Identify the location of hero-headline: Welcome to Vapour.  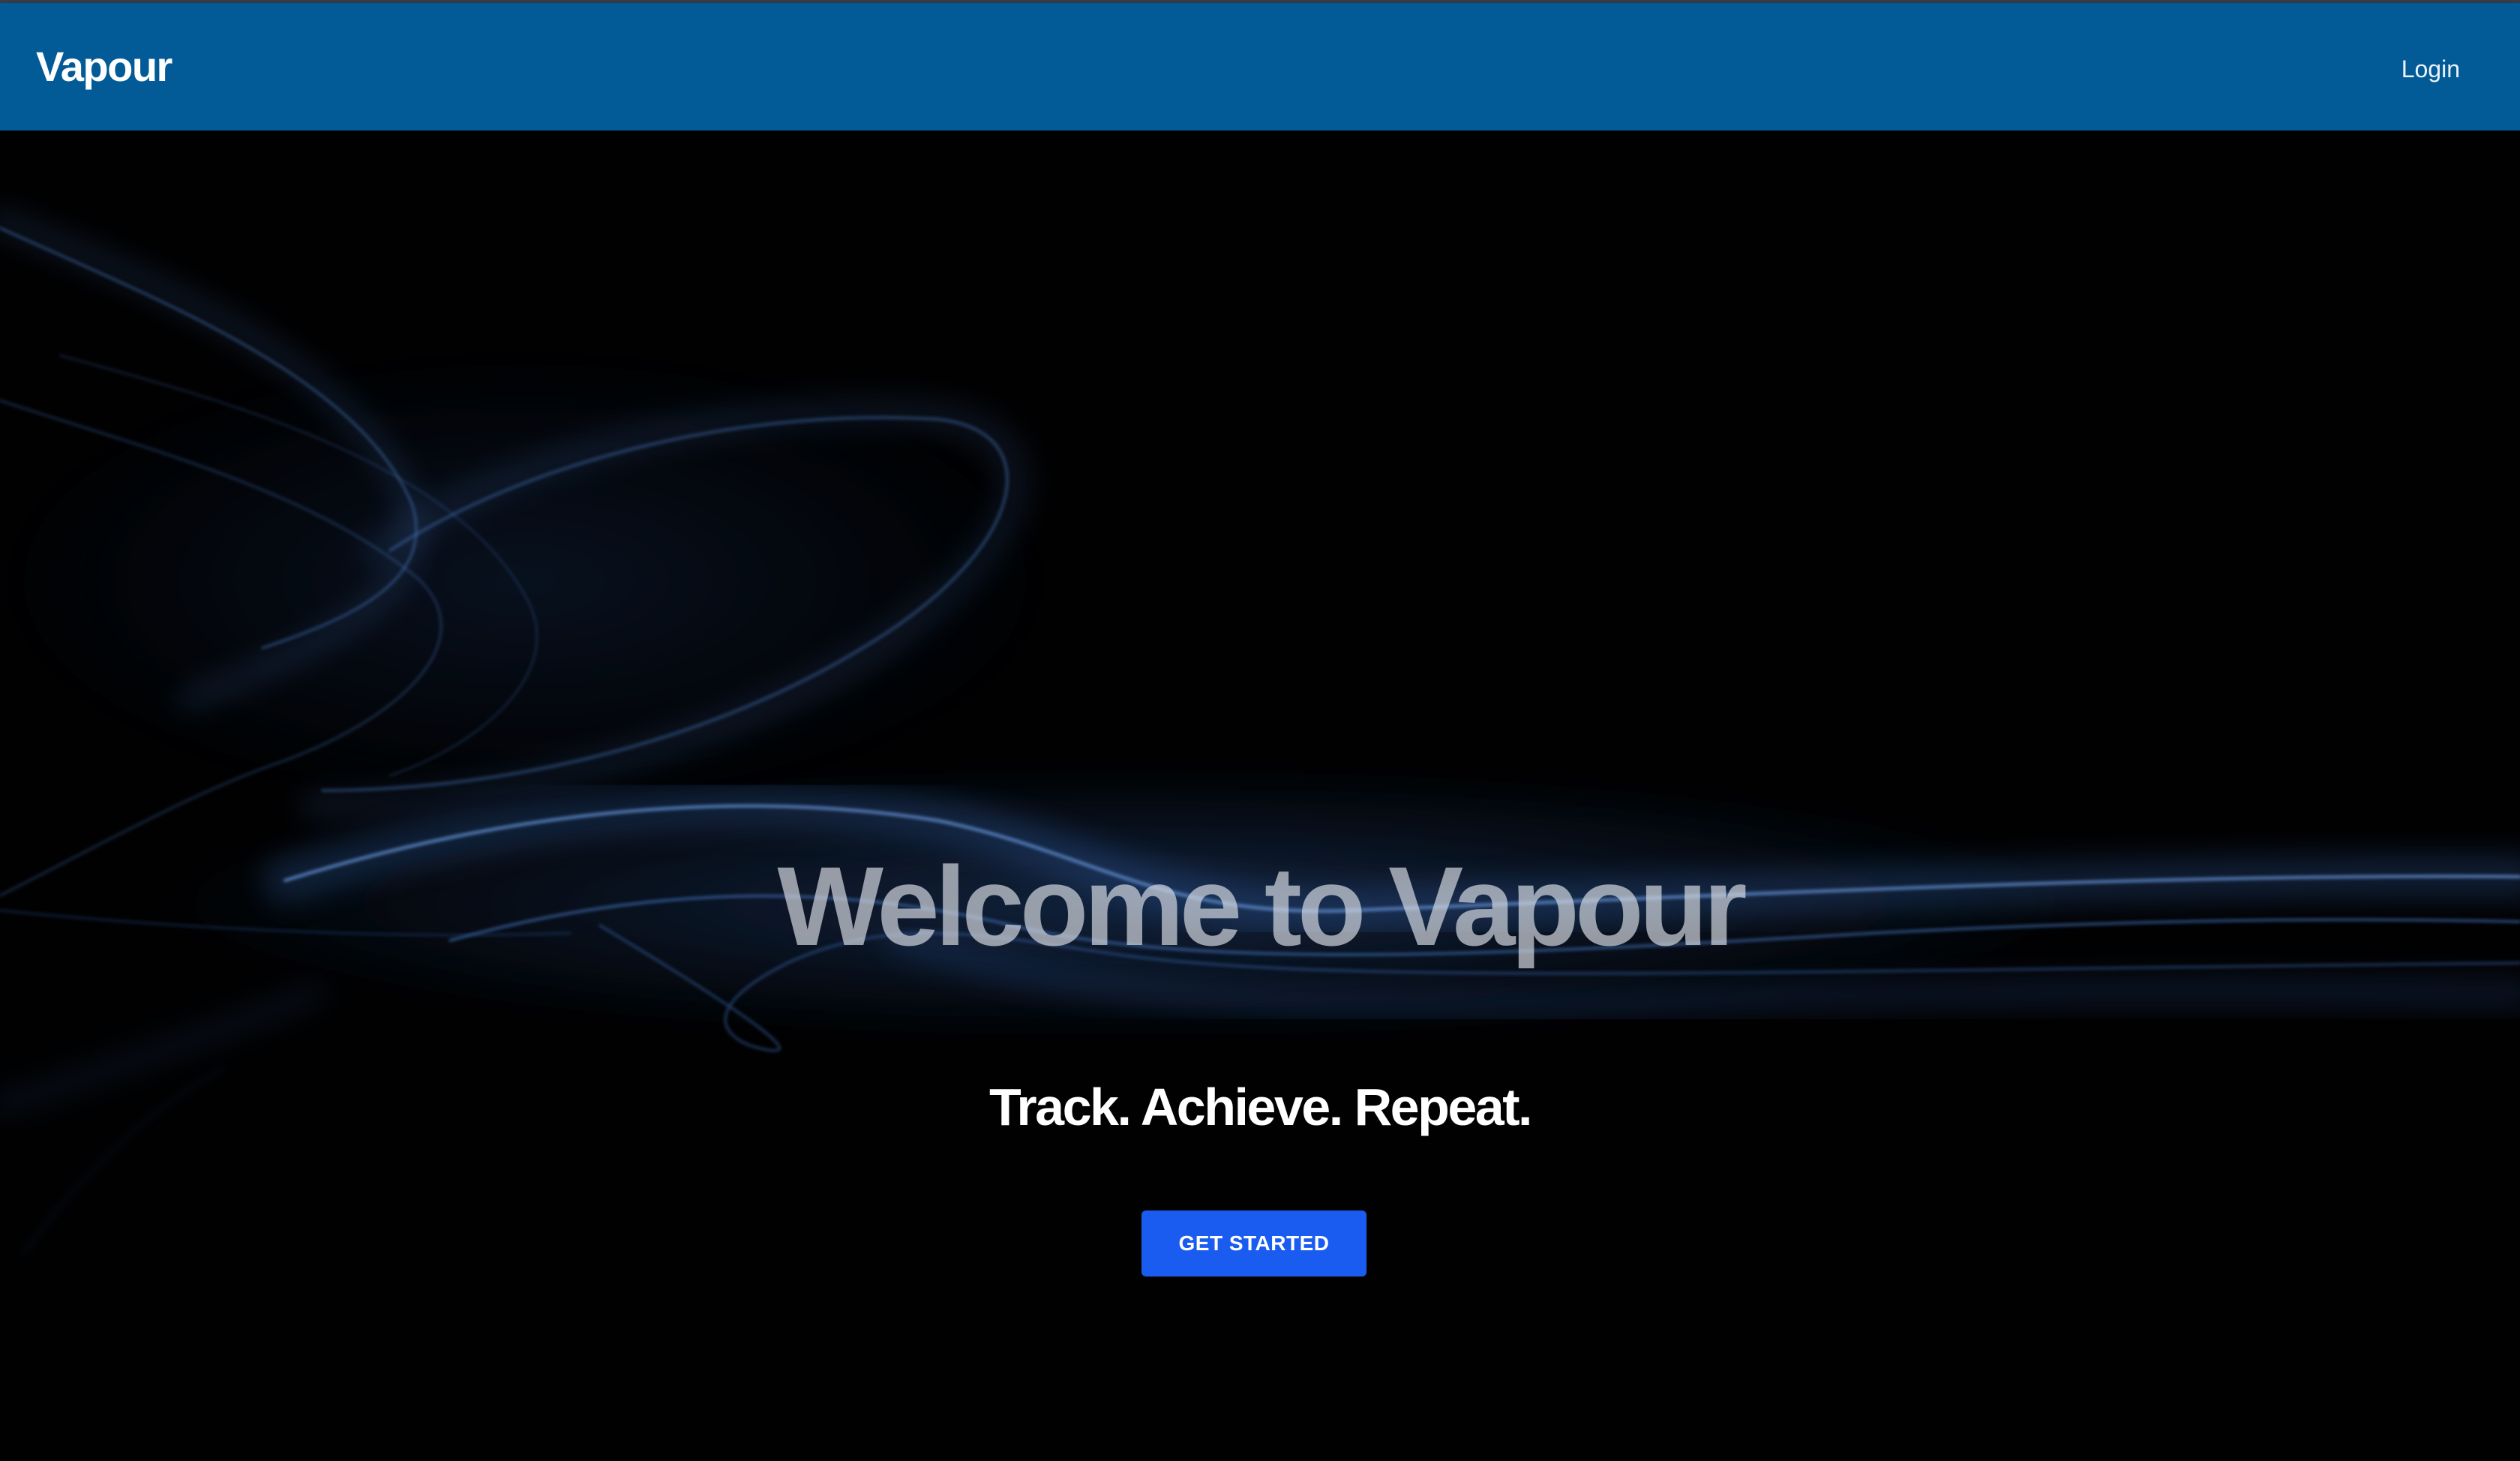
(1262, 906).